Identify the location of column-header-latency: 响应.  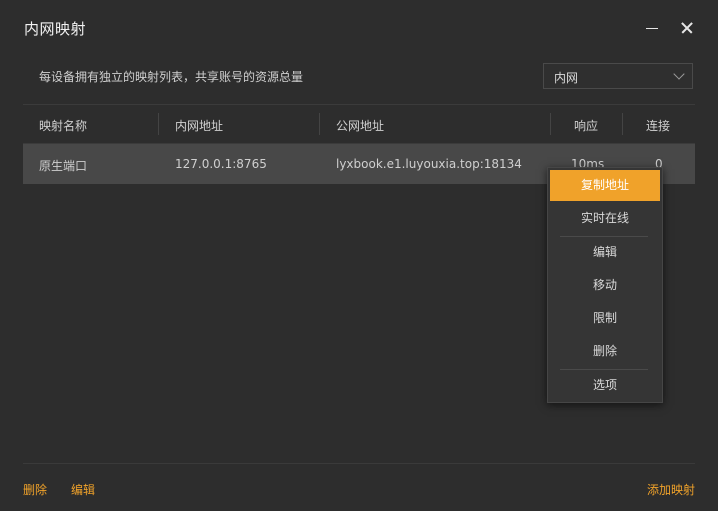
(586, 126).